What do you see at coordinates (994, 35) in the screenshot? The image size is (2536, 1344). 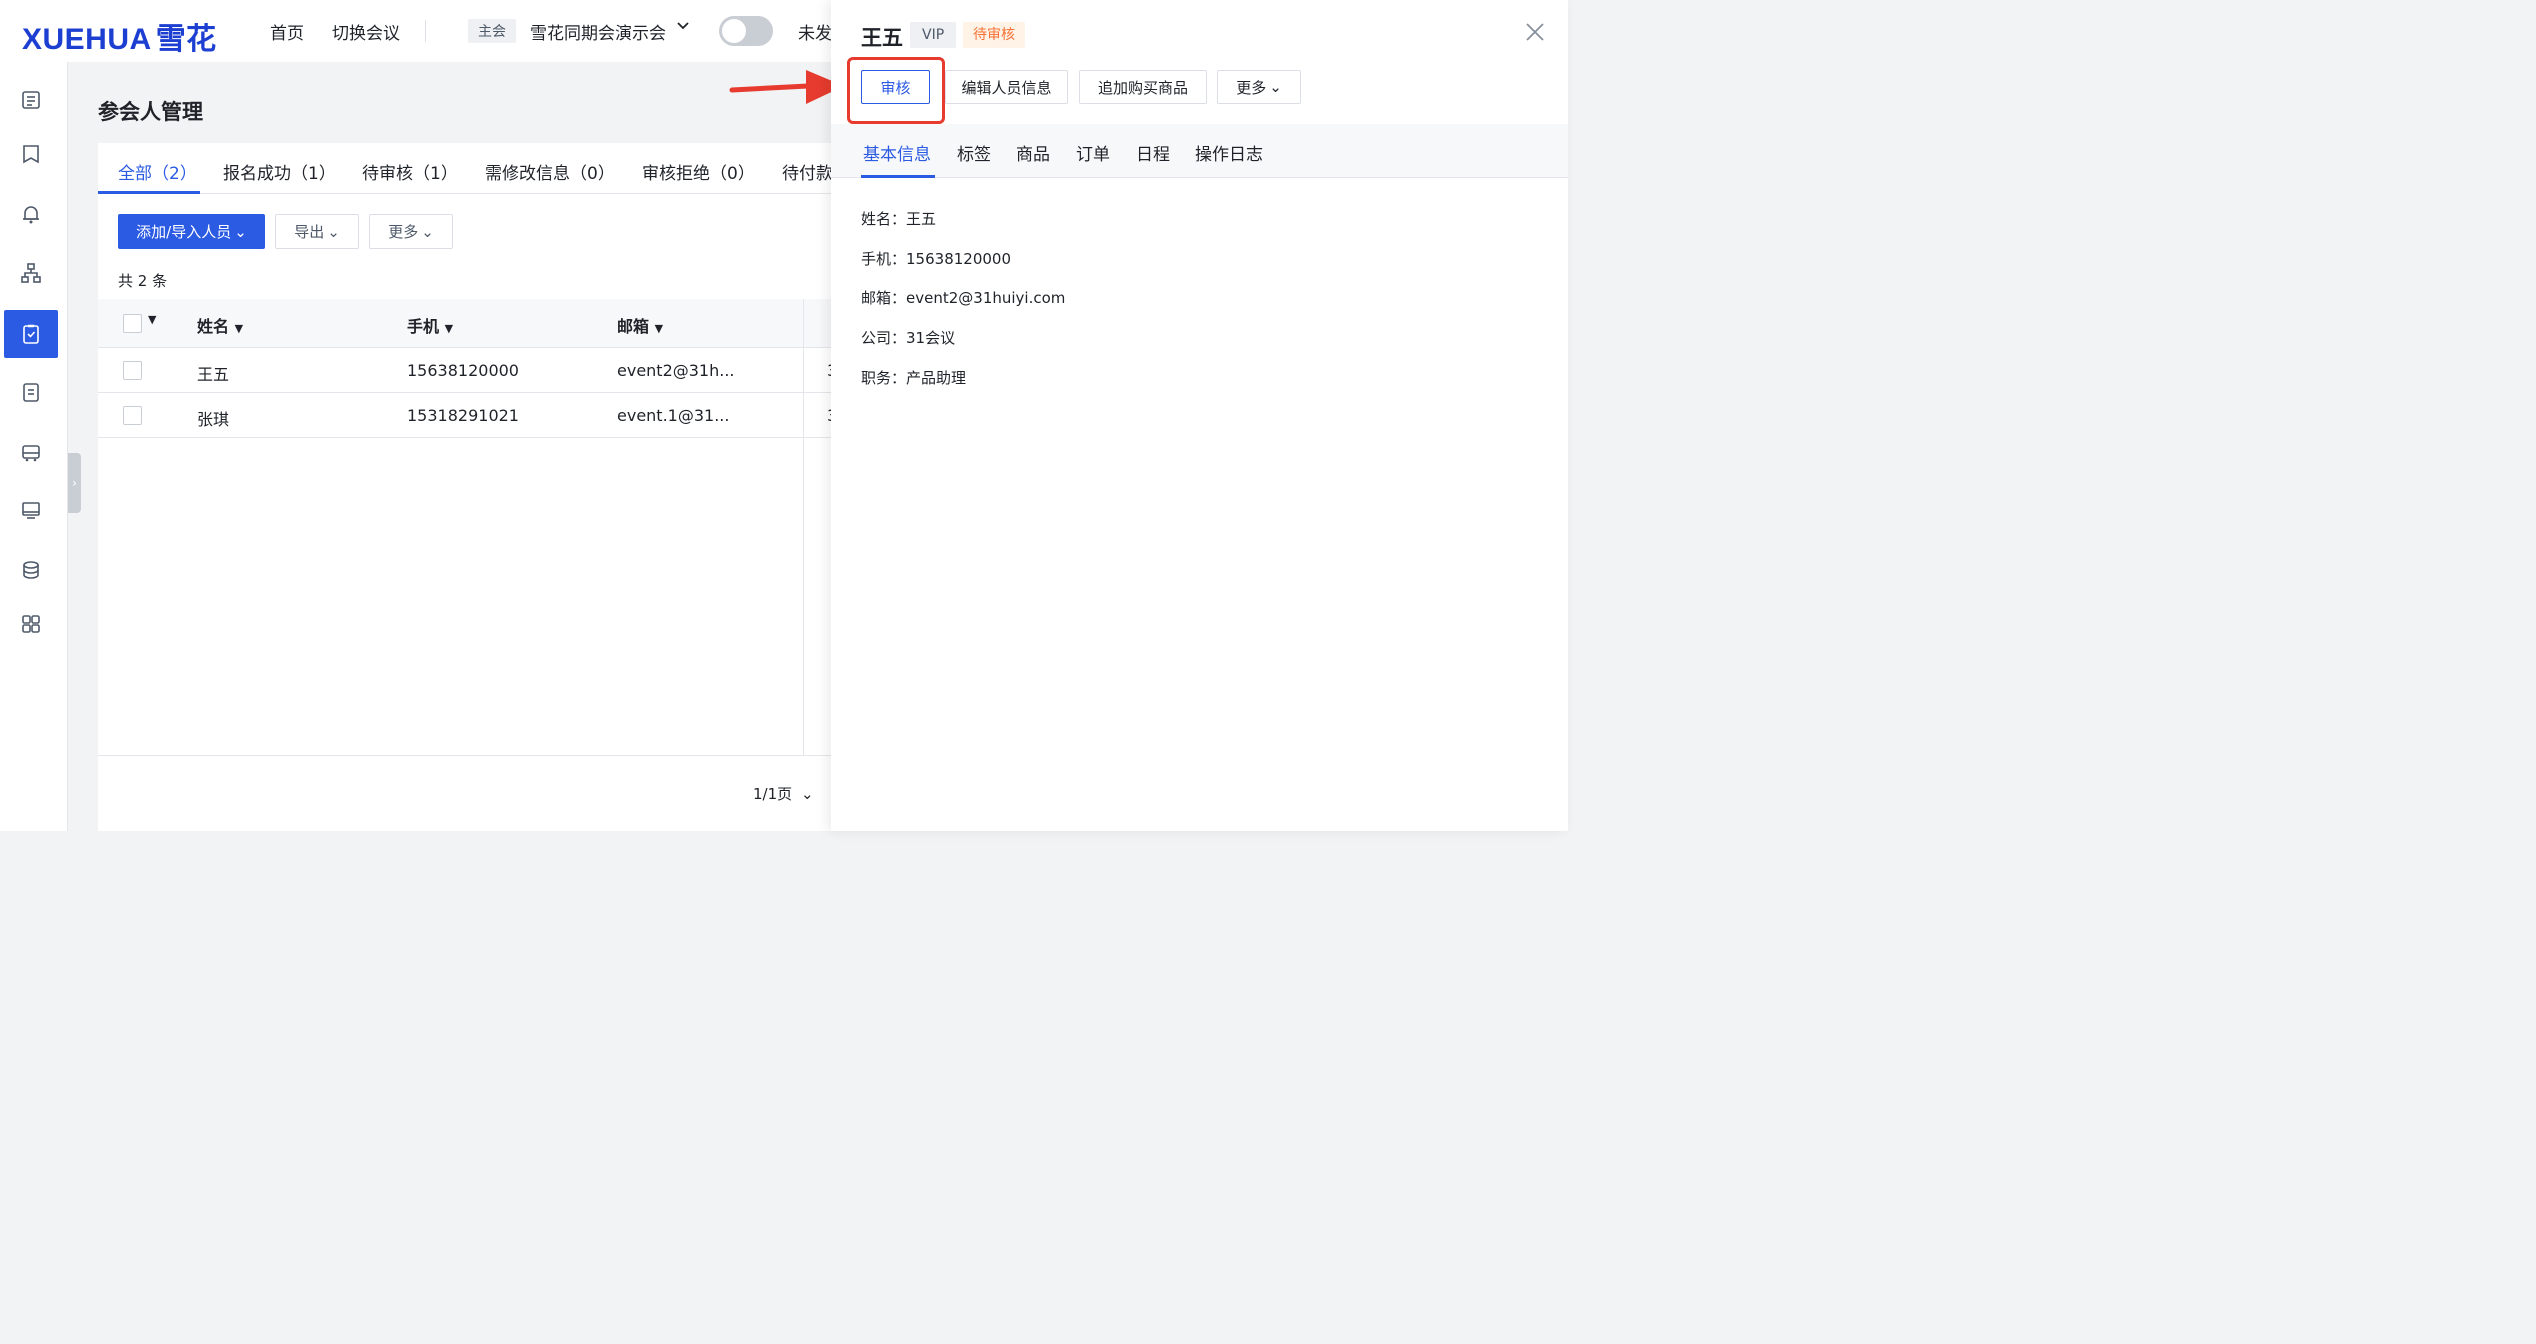 I see `status-badge: 待审核` at bounding box center [994, 35].